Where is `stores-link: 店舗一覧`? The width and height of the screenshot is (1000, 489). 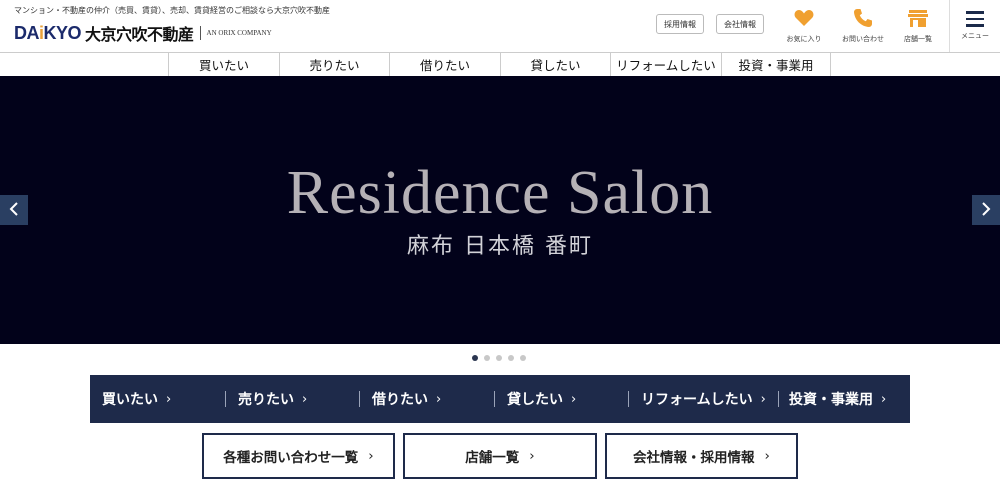
stores-link: 店舗一覧 is located at coordinates (918, 26).